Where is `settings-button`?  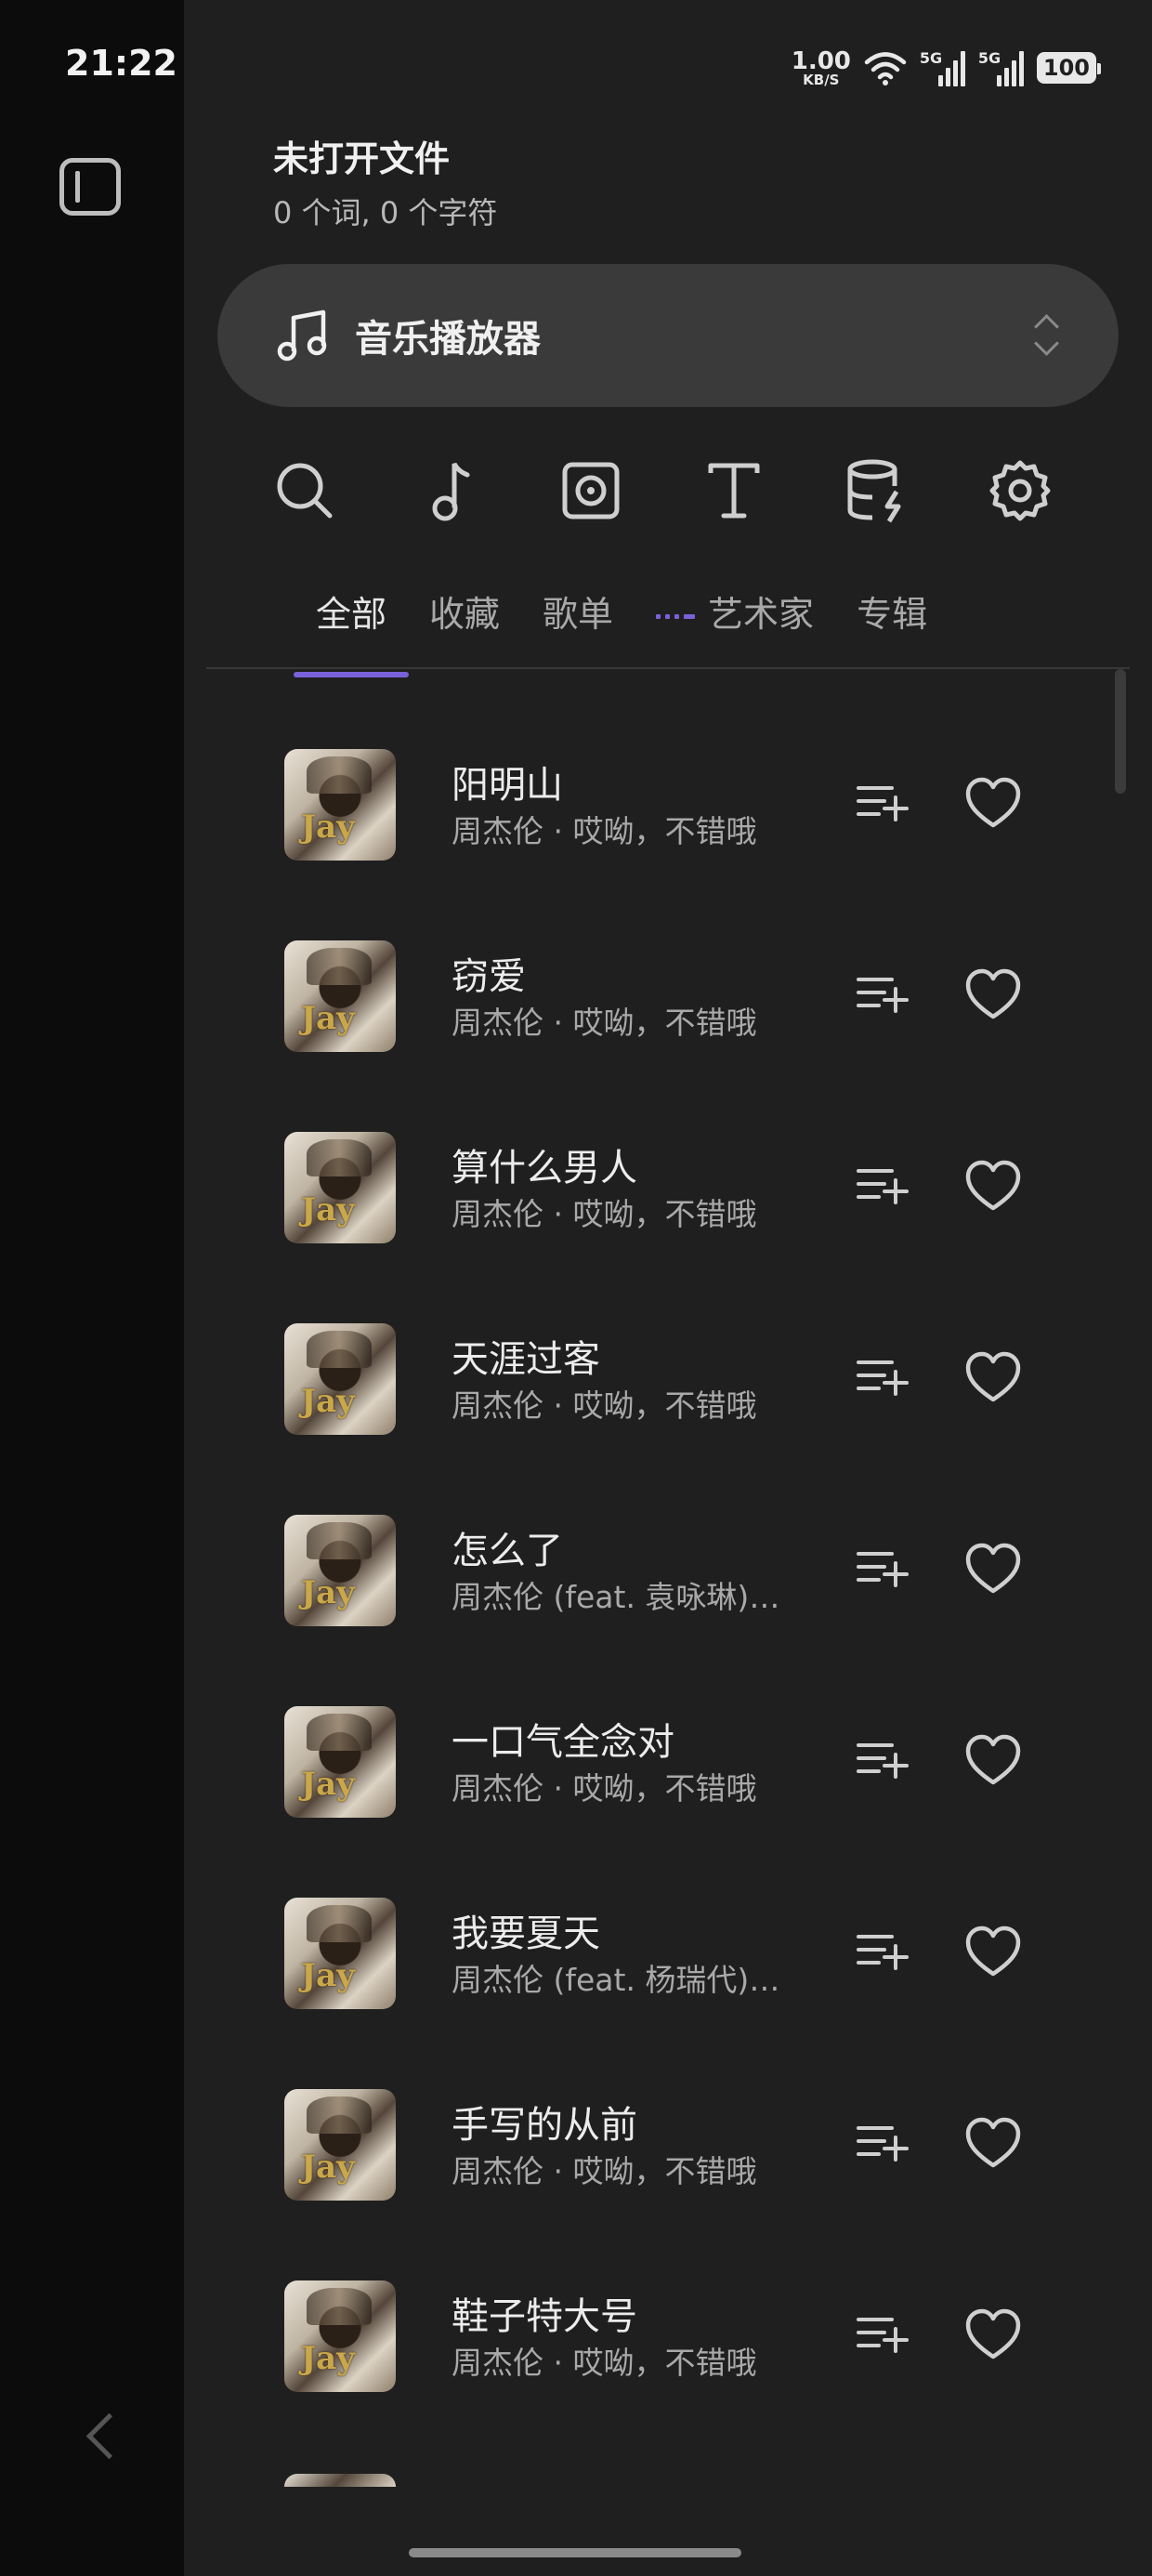
settings-button is located at coordinates (1020, 490).